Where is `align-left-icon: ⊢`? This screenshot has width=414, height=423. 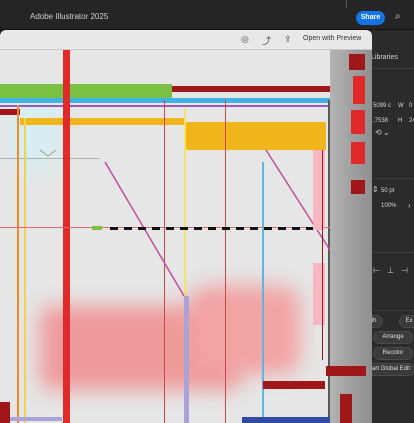
align-left-icon: ⊢ is located at coordinates (376, 270).